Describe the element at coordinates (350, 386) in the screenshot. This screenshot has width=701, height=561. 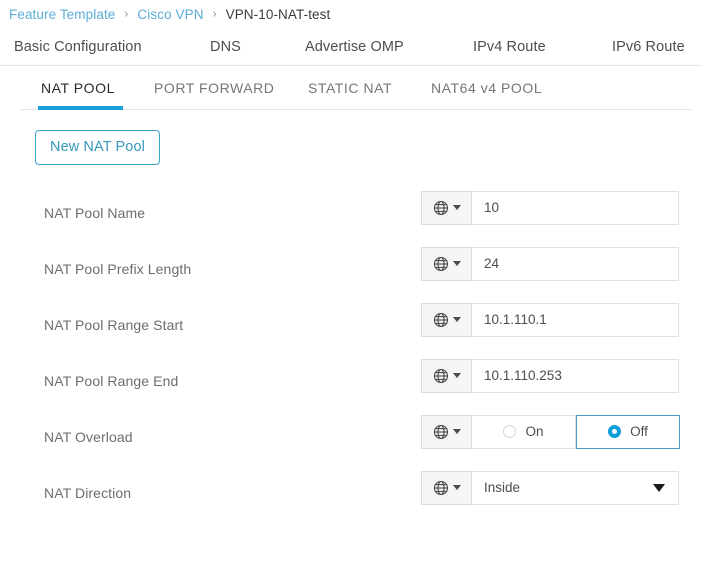
I see `form-row-nat-pool-range-end: NAT Pool Range End` at that location.